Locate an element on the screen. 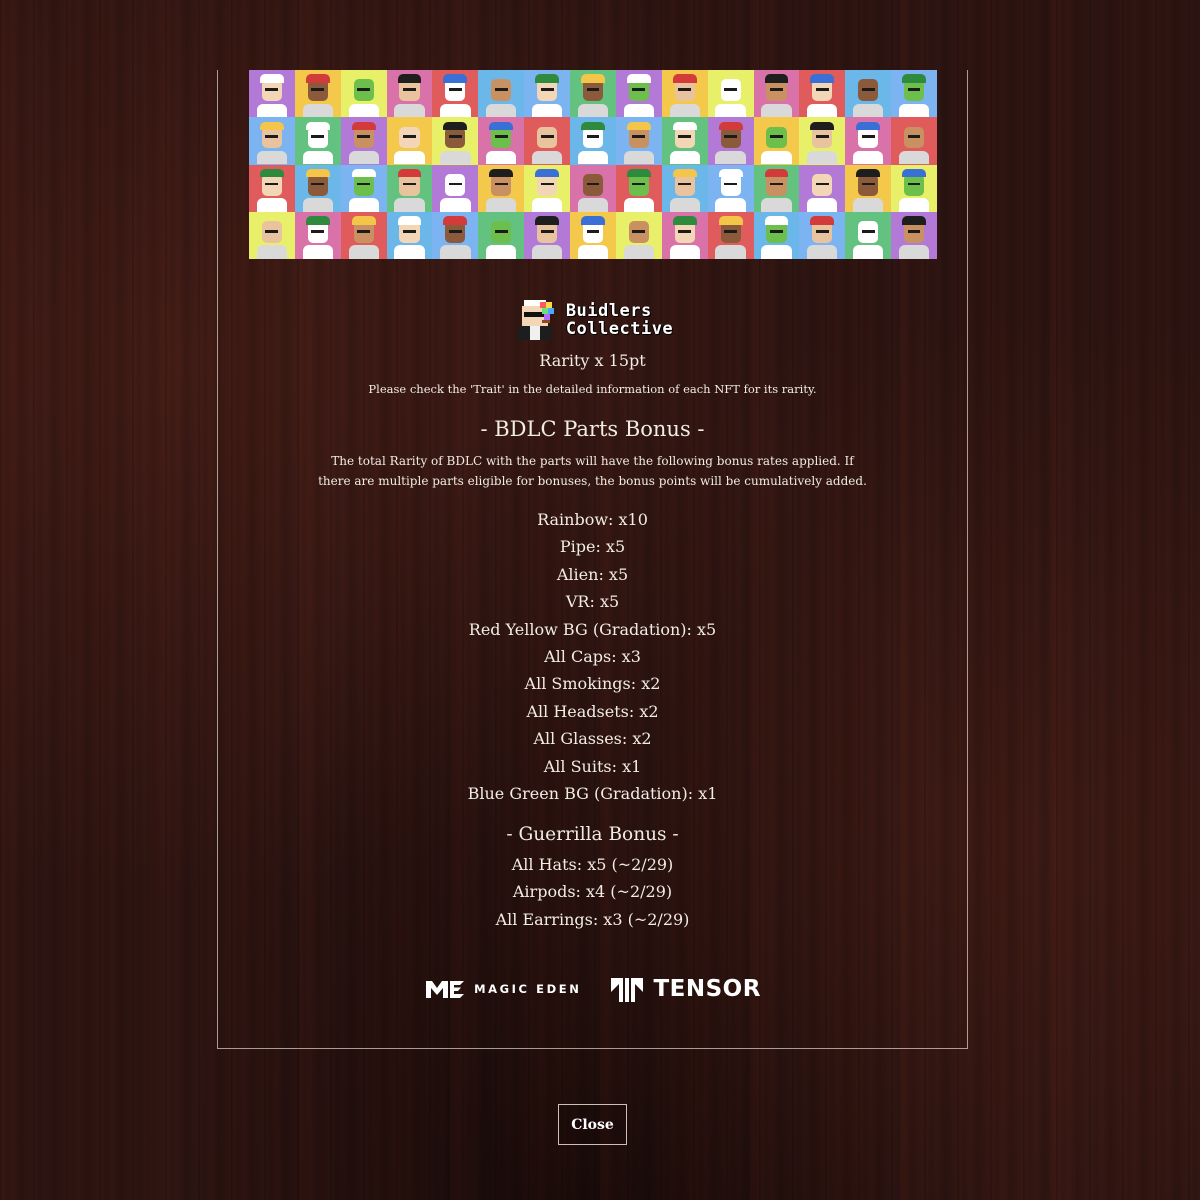 Image resolution: width=1200 pixels, height=1200 pixels. bonus-item: Alien: x5 is located at coordinates (592, 574).